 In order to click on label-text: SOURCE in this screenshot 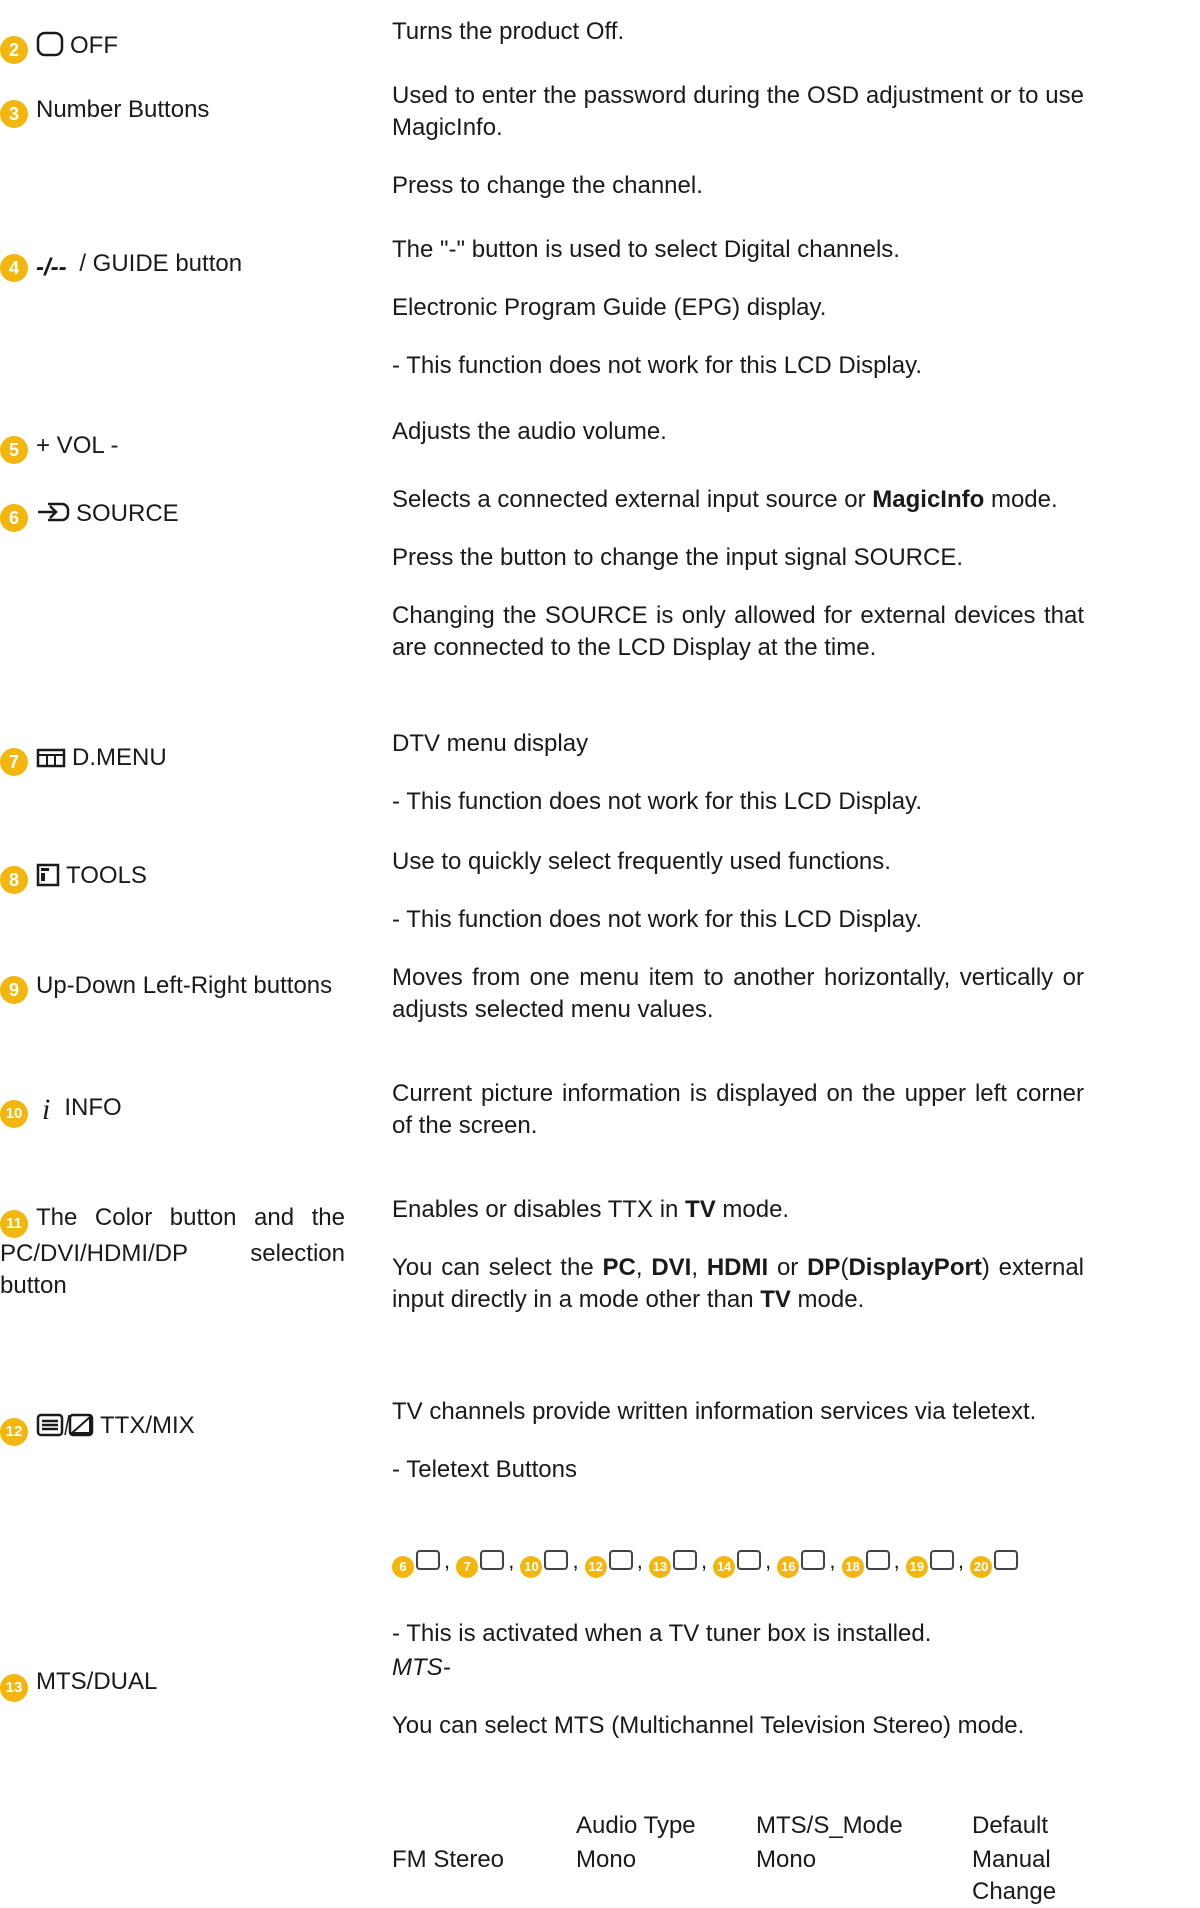, I will do `click(127, 513)`.